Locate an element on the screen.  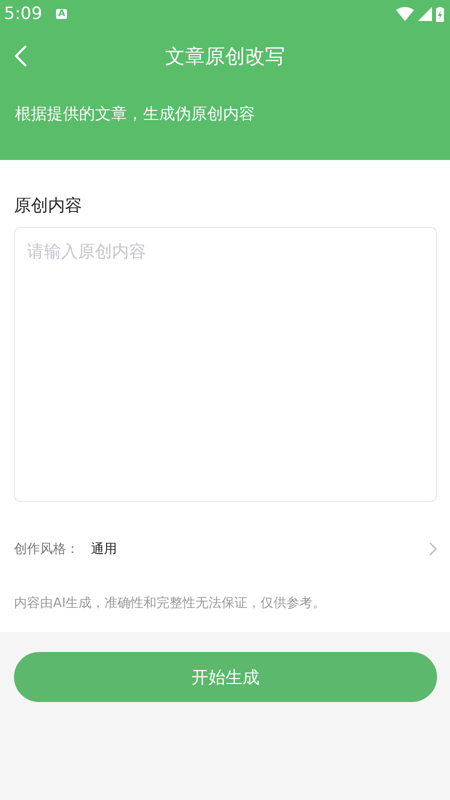
style-label: 创作风格： is located at coordinates (46, 549).